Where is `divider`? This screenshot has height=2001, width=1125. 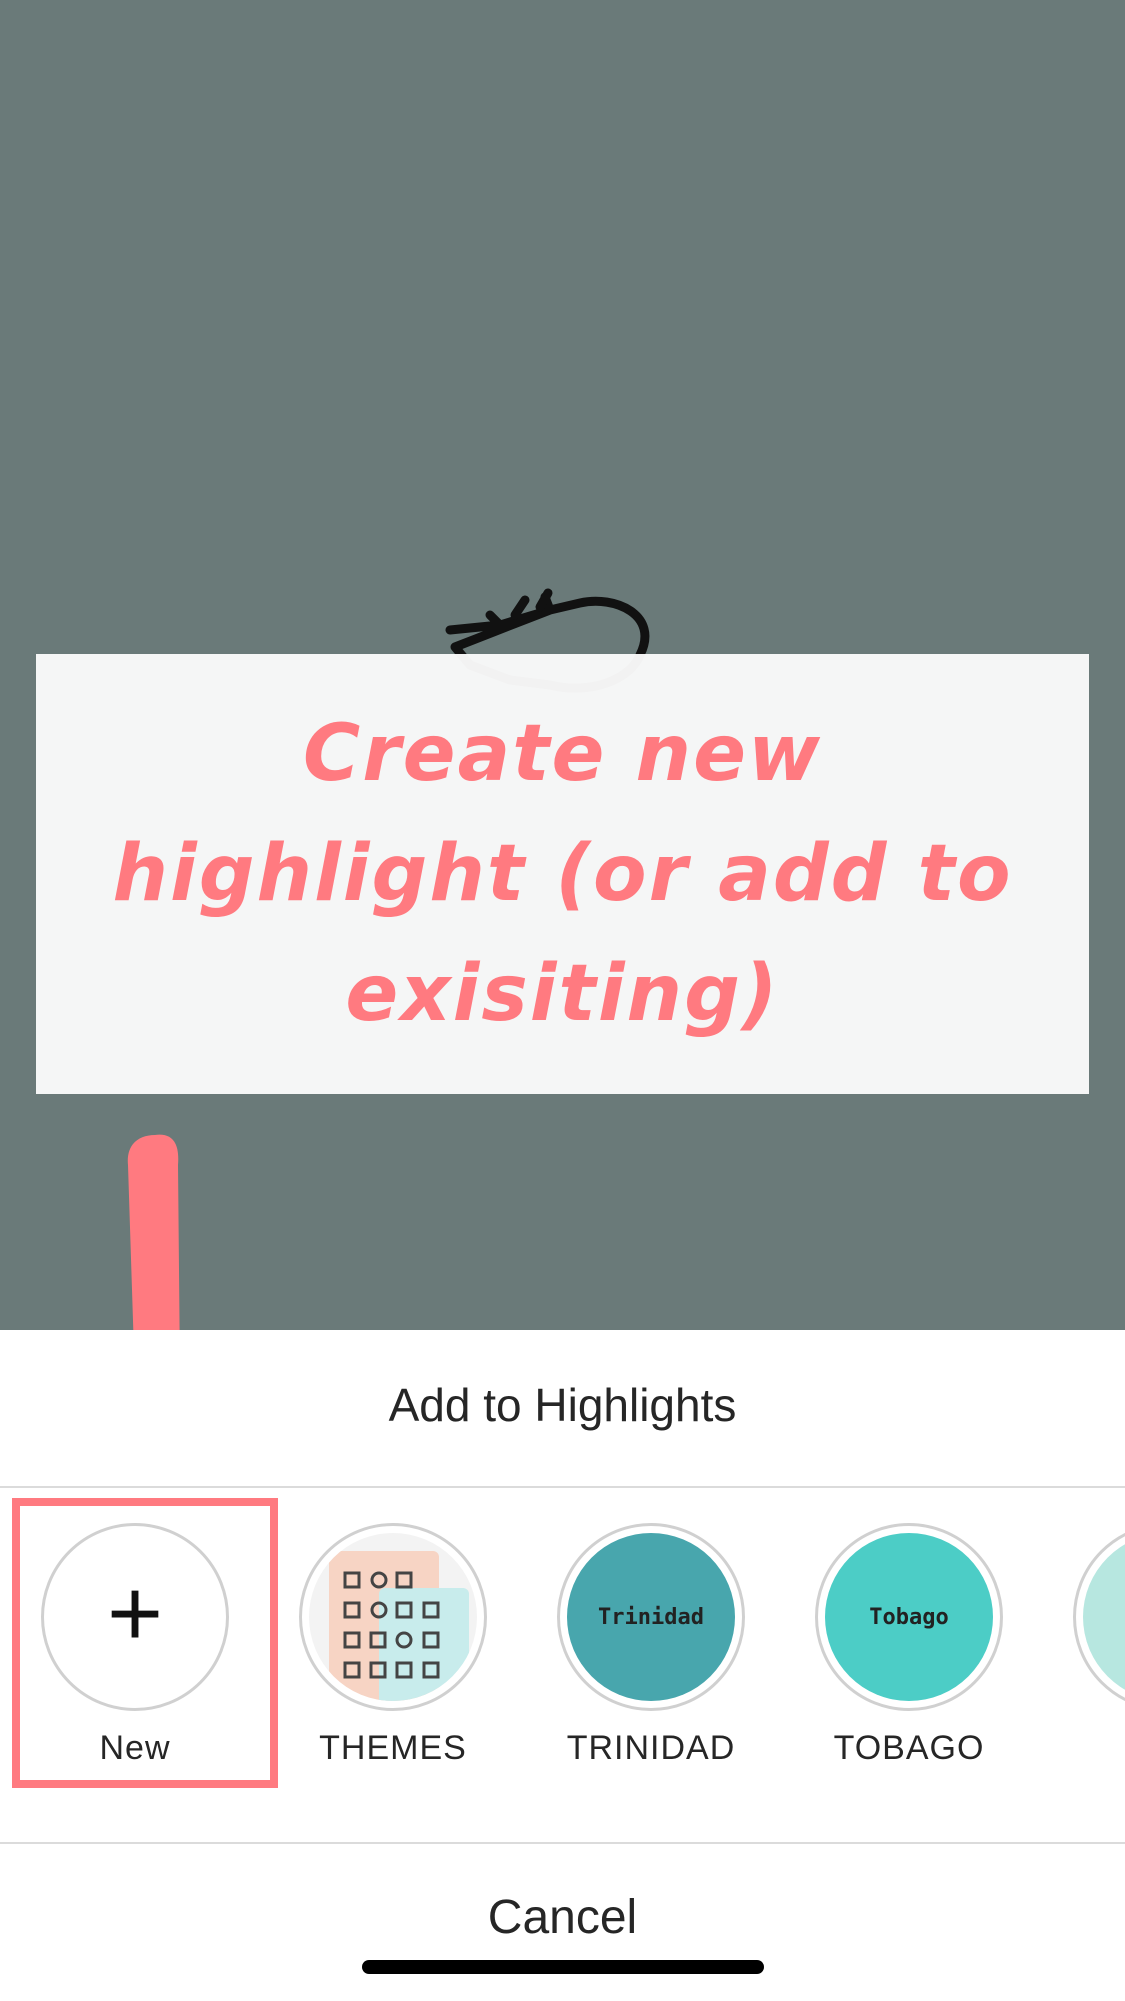 divider is located at coordinates (562, 1843).